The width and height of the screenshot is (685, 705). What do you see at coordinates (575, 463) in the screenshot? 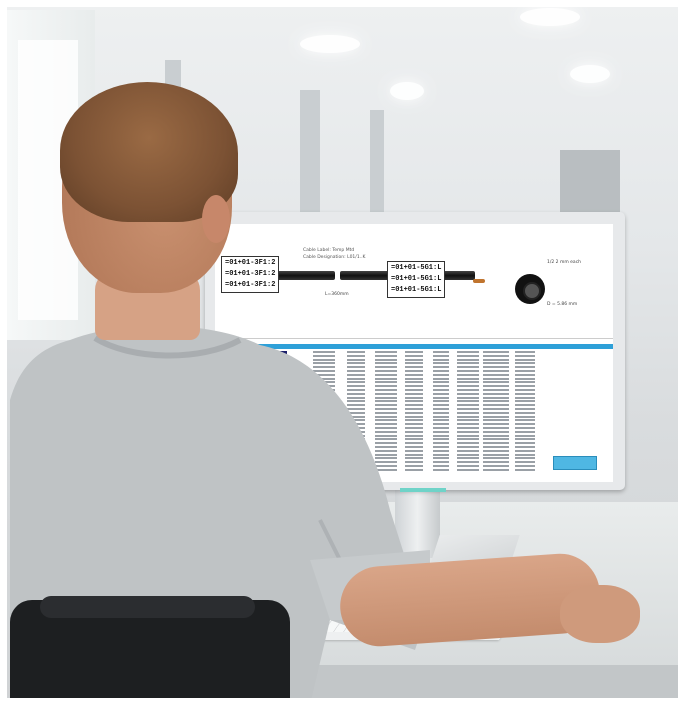
I see `action-button` at bounding box center [575, 463].